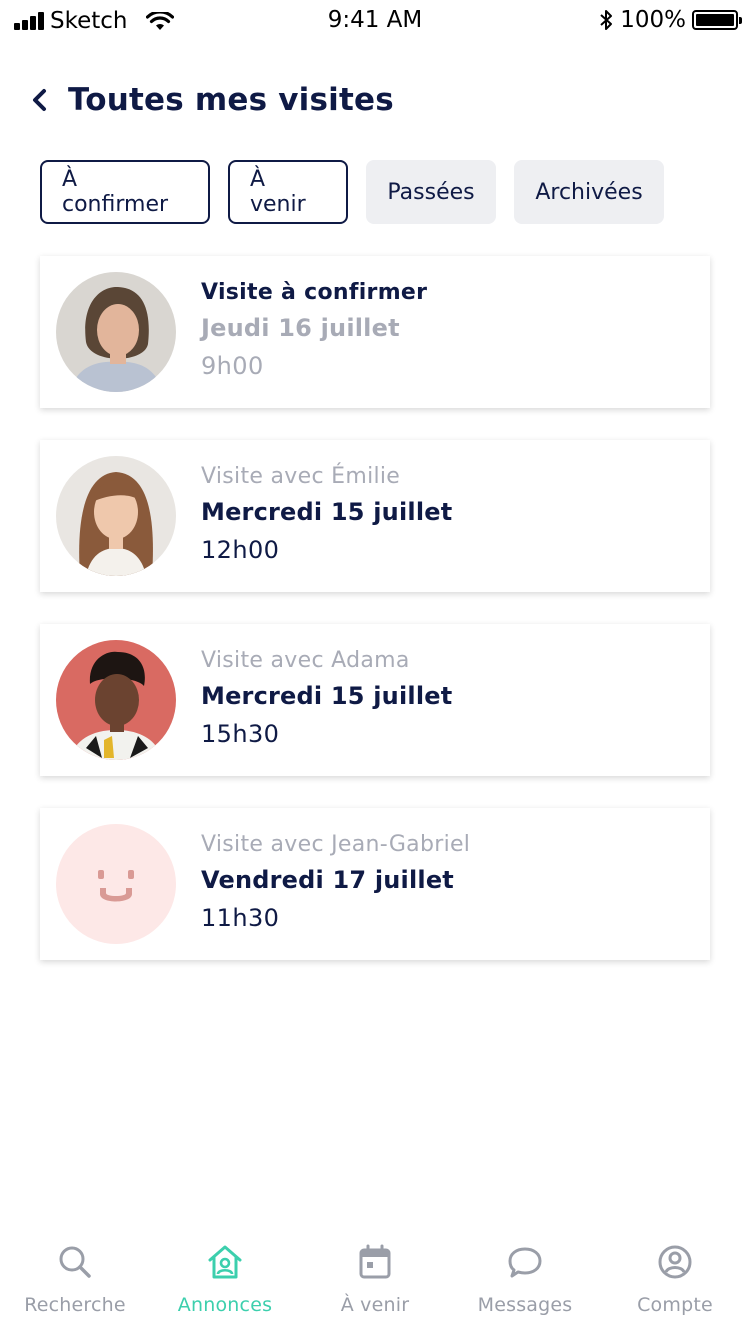 The image size is (750, 1334). I want to click on visit-time: 11h30, so click(240, 918).